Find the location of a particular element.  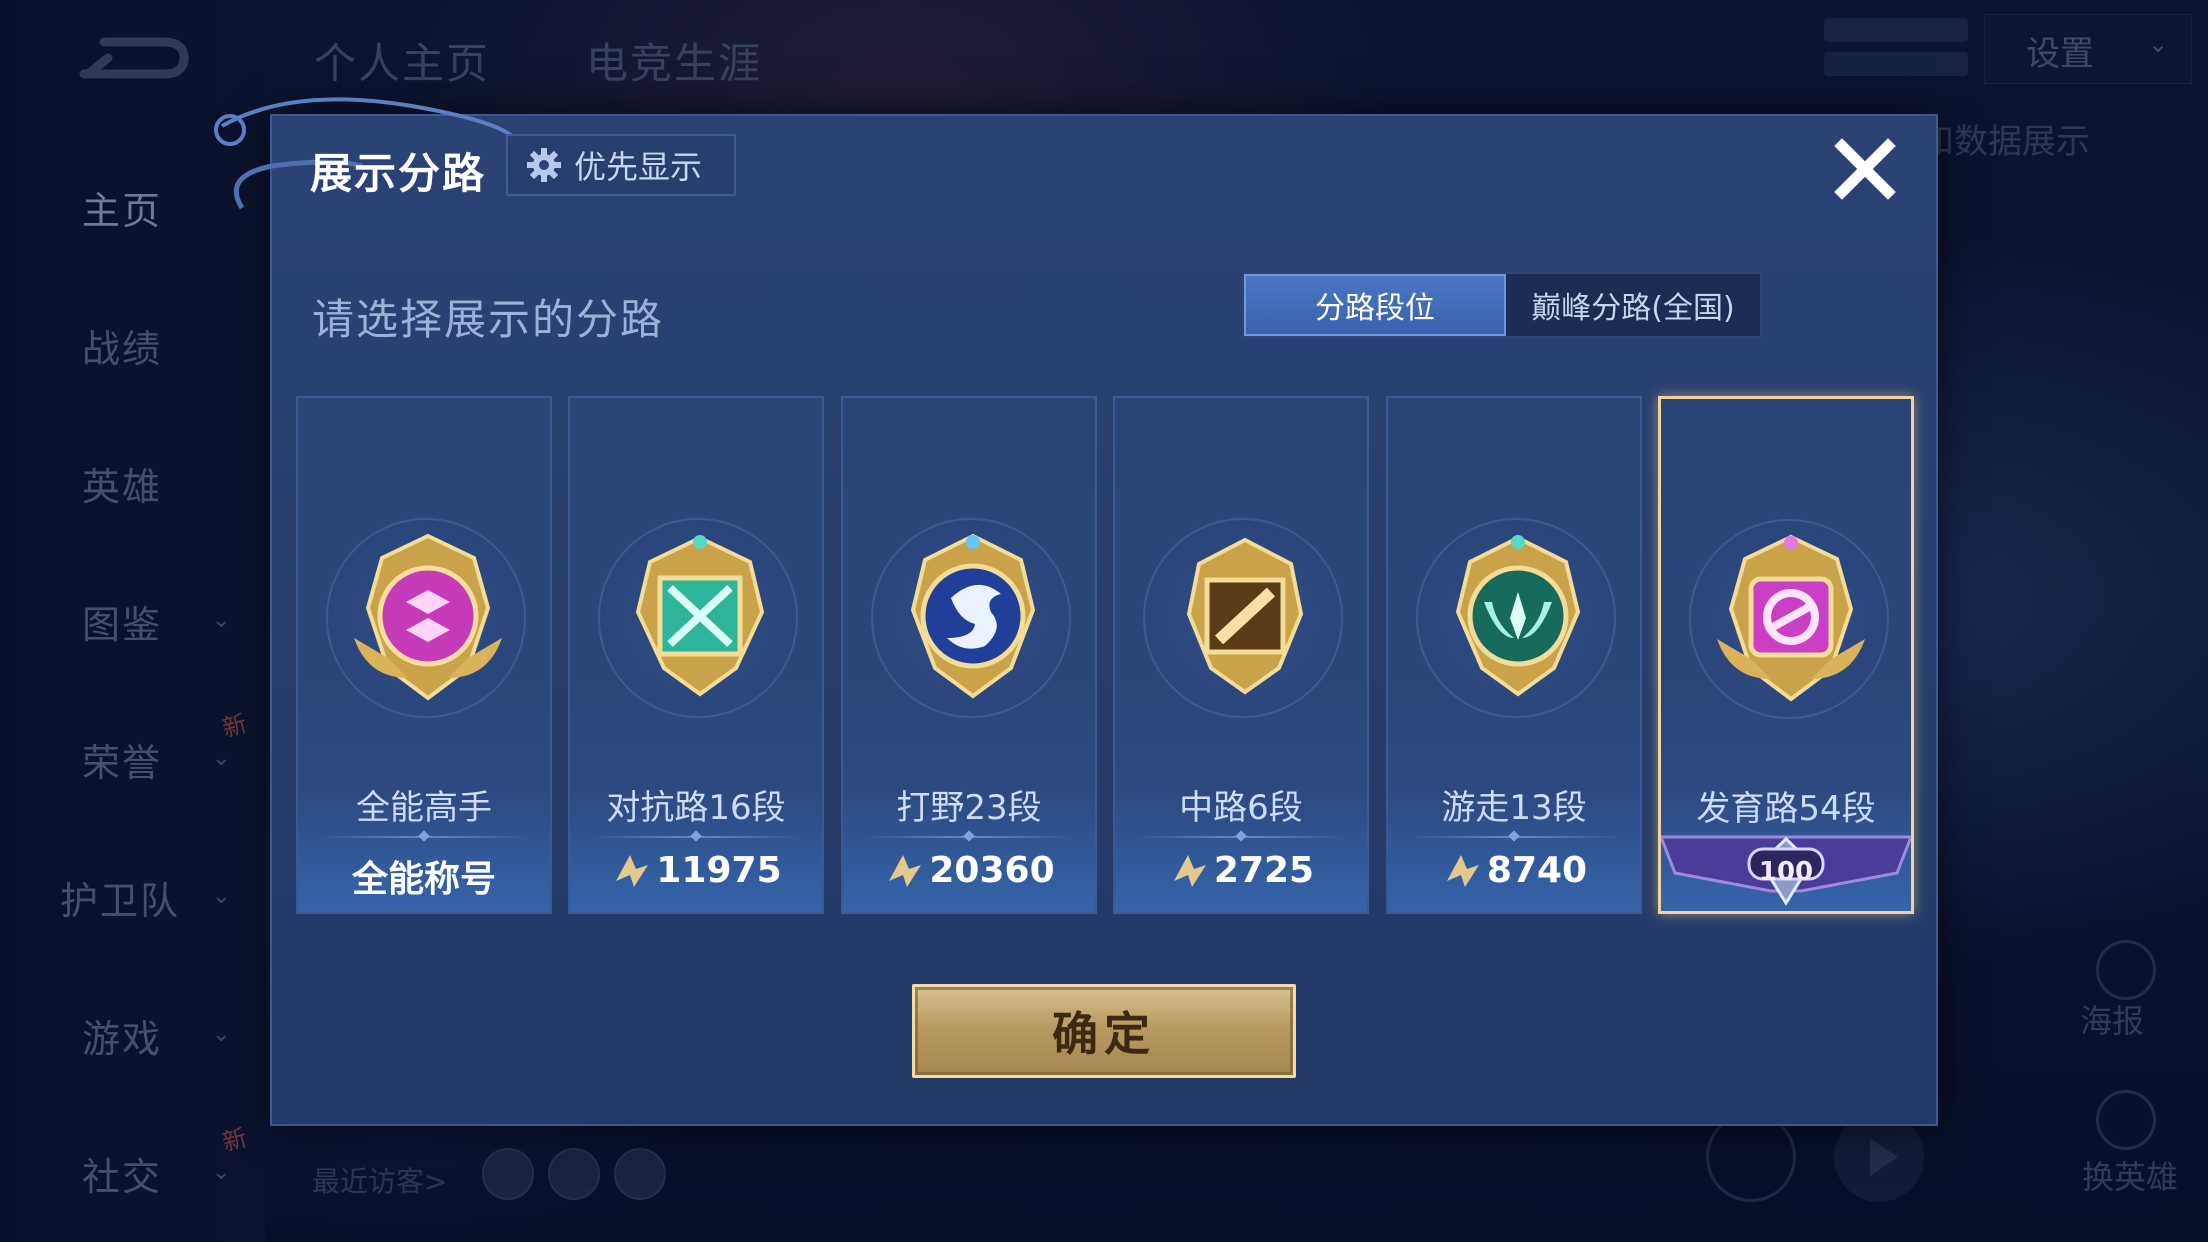

tab-lane-rank: 分路段位 is located at coordinates (1375, 305).